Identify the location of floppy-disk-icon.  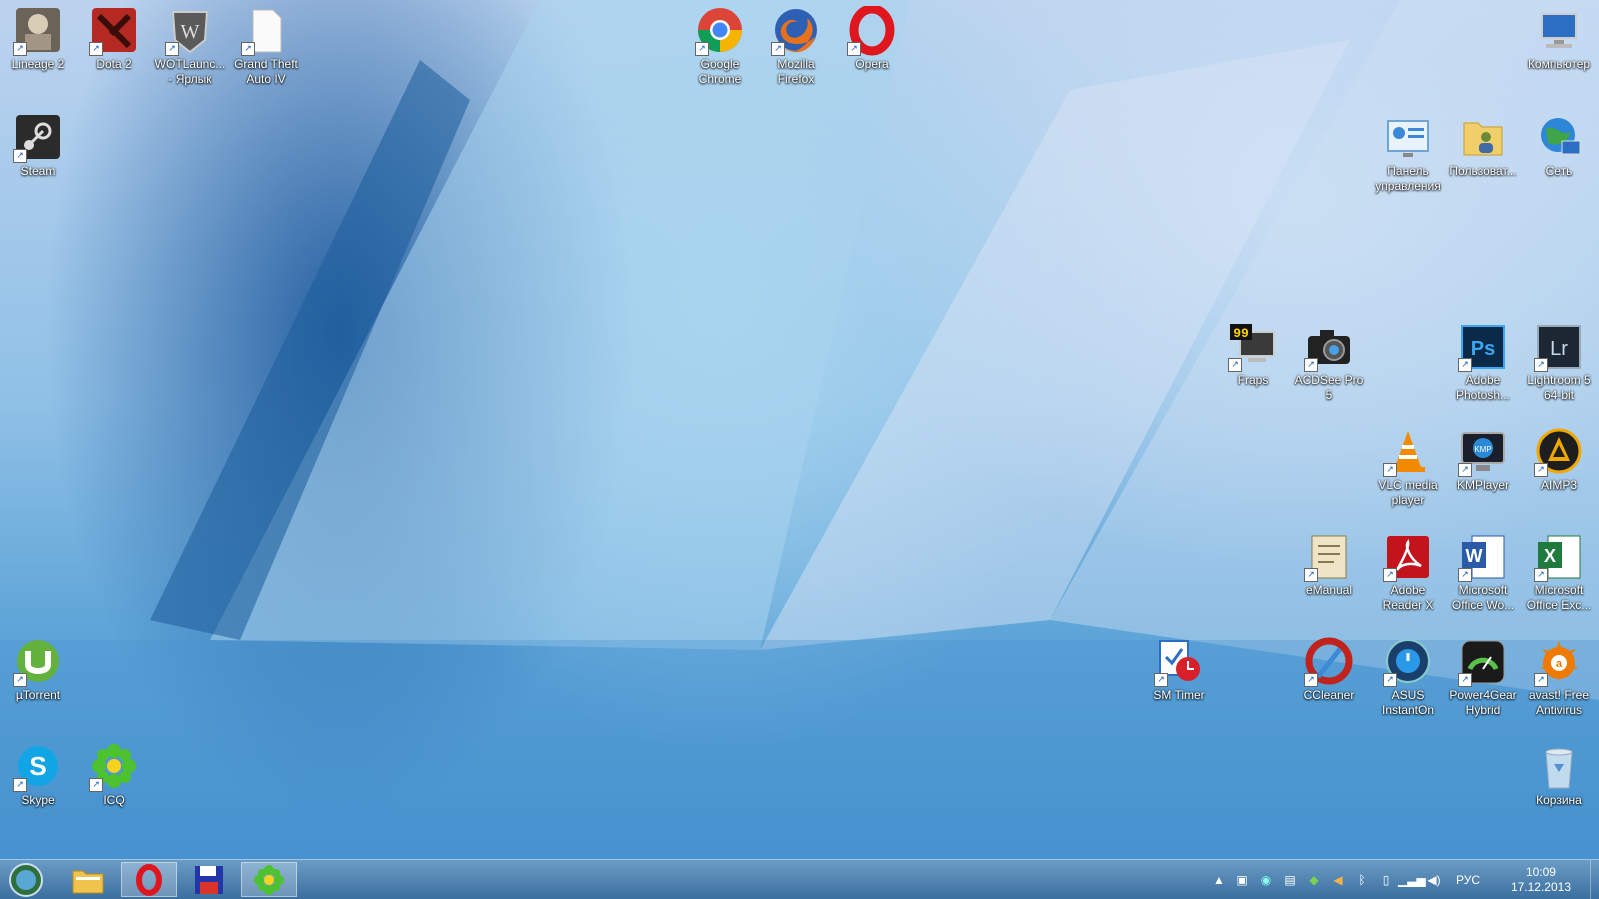
(209, 879).